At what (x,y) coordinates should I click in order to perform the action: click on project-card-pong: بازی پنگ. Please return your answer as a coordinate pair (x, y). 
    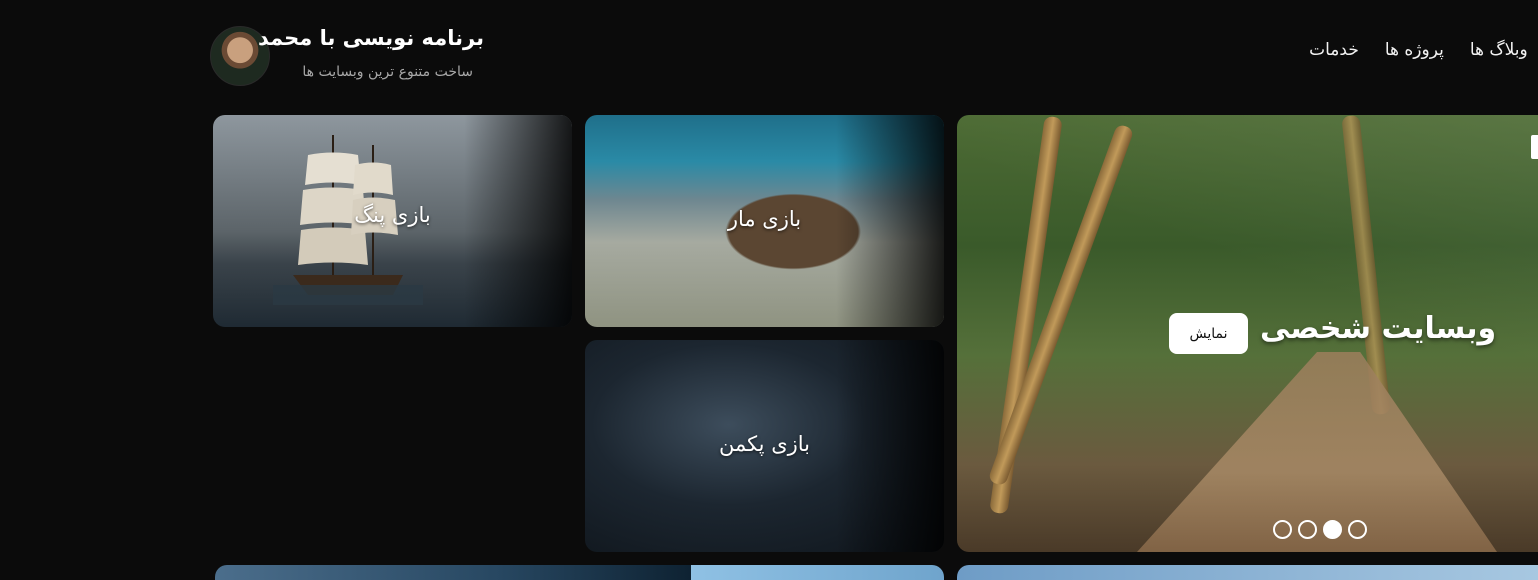
    Looking at the image, I should click on (392, 221).